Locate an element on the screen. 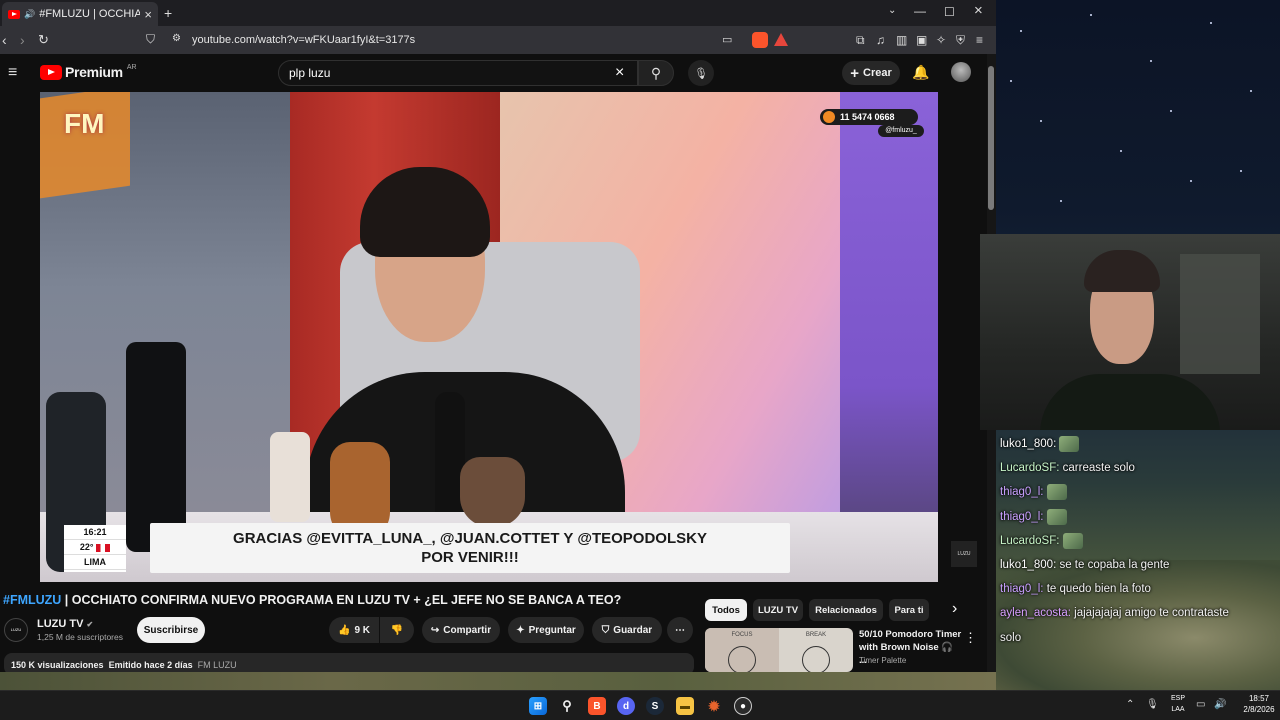  chip-related: Relacionados is located at coordinates (846, 610).